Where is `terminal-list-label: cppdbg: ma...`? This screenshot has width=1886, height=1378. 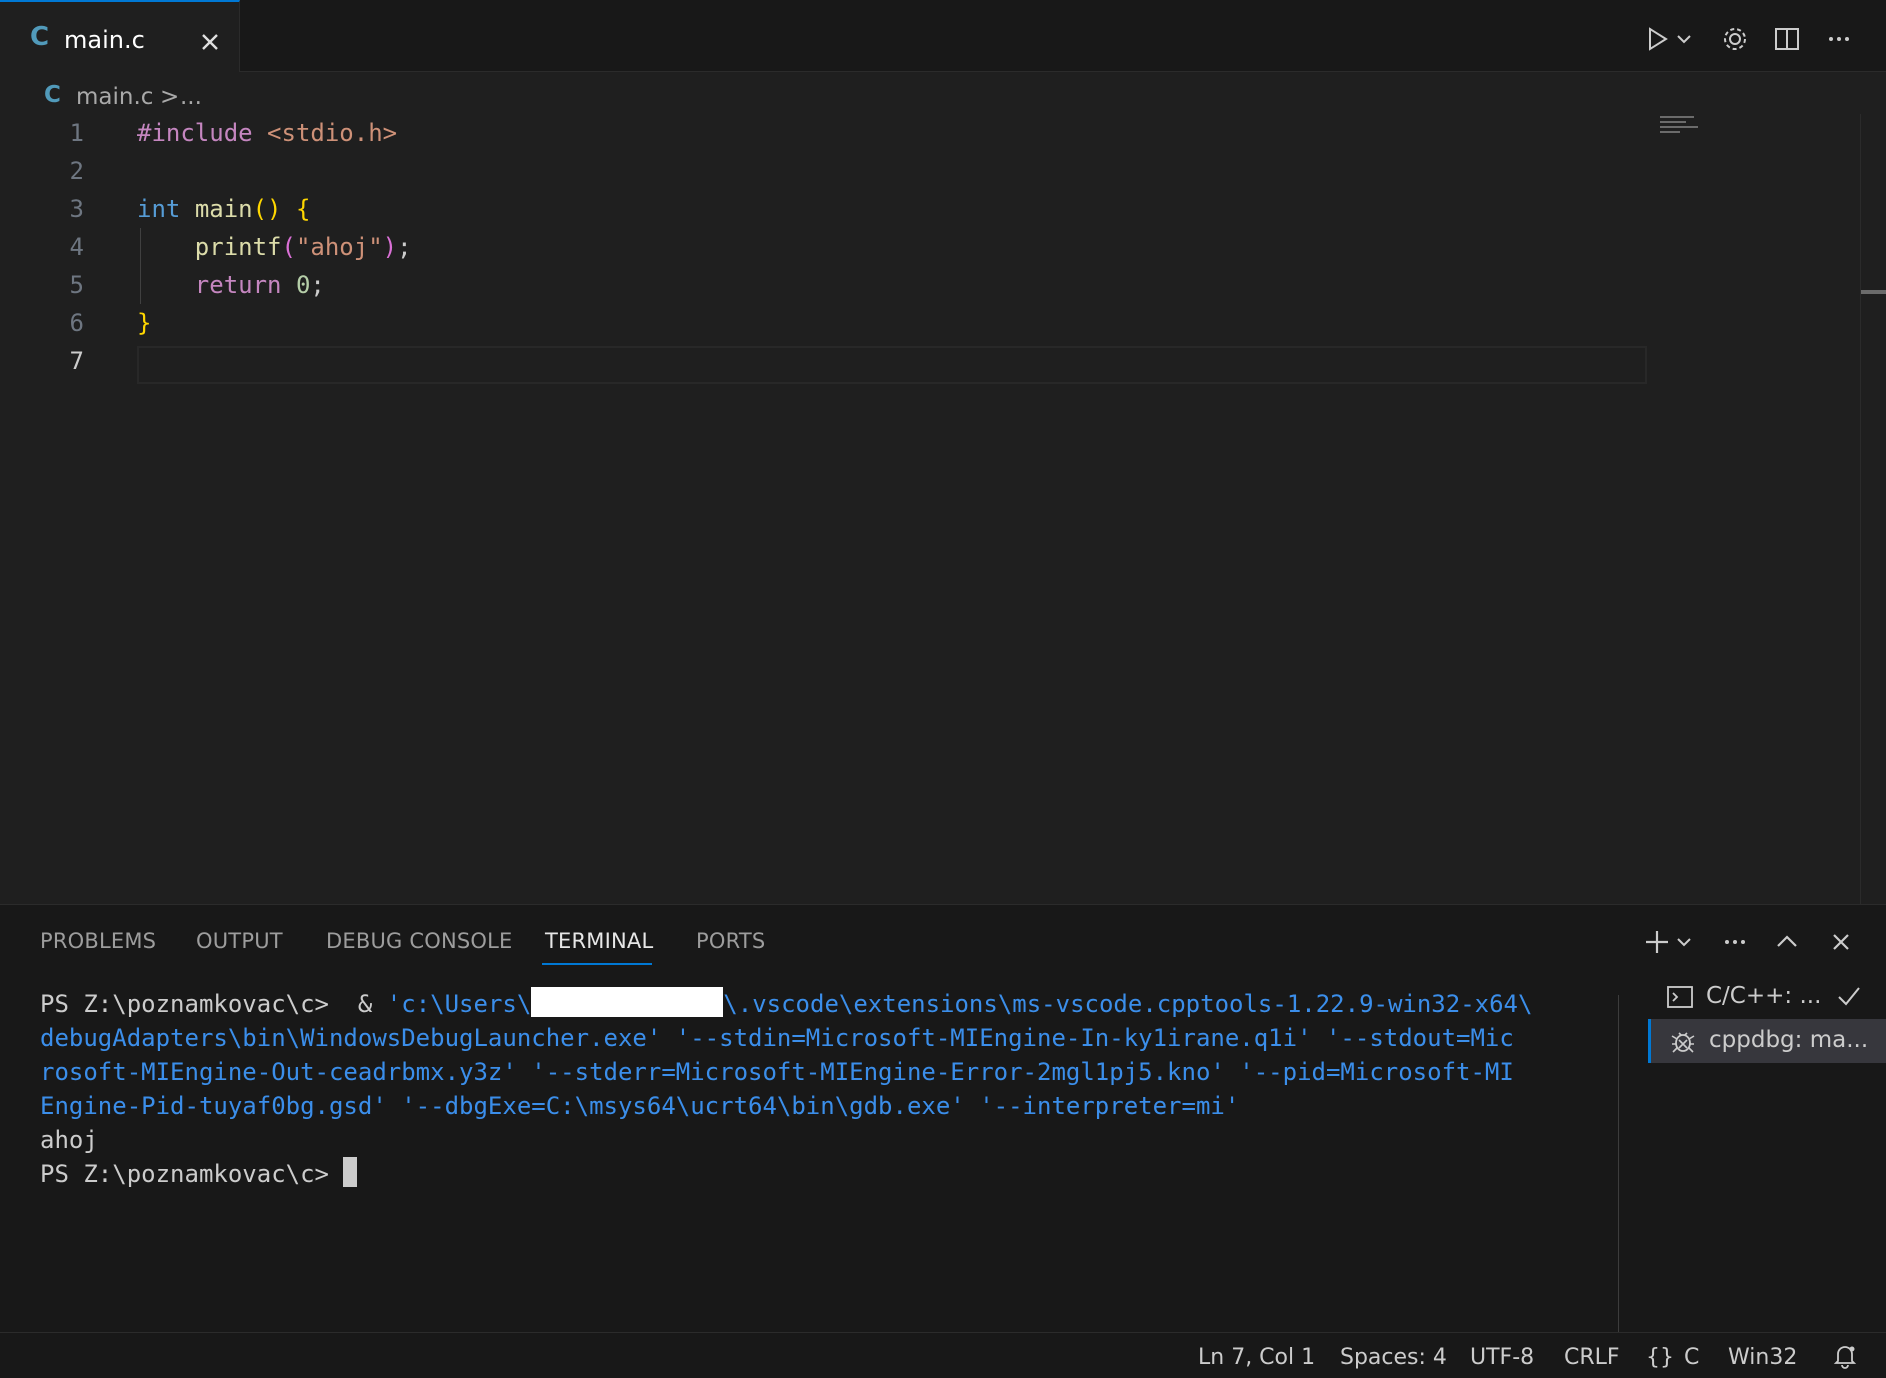
terminal-list-label: cppdbg: ma... is located at coordinates (1789, 1040).